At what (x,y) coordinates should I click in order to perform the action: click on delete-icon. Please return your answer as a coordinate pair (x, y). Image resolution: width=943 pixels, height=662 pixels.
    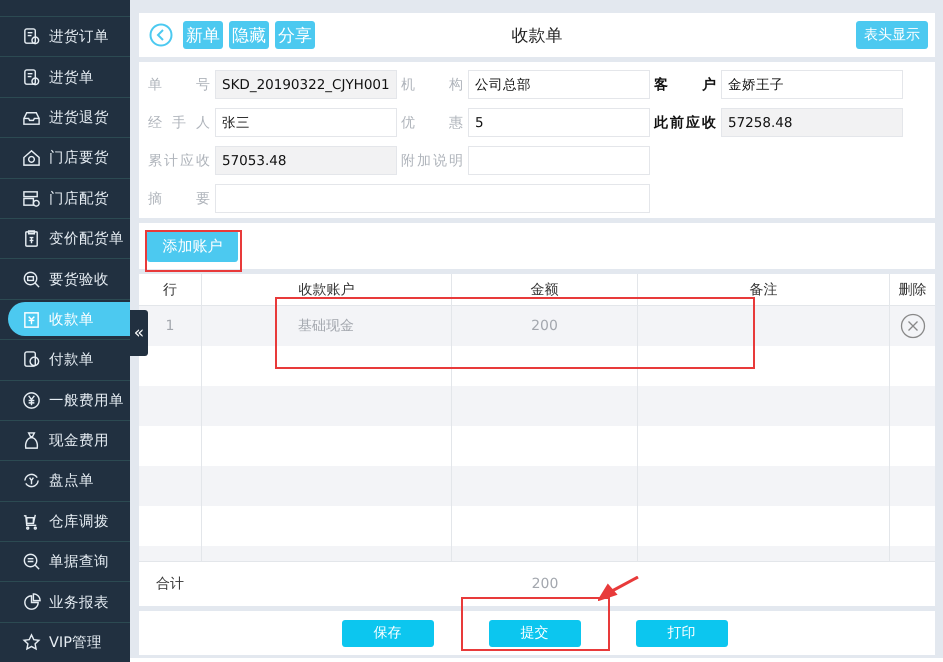
    Looking at the image, I should click on (913, 326).